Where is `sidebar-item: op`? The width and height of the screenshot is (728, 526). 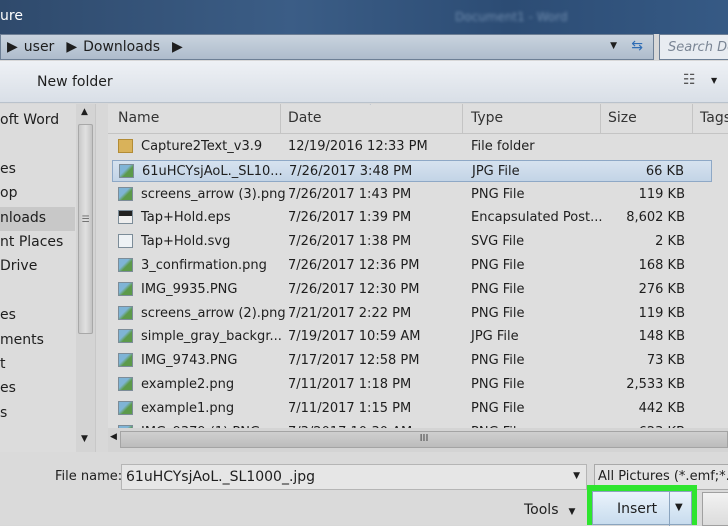 sidebar-item: op is located at coordinates (37, 194).